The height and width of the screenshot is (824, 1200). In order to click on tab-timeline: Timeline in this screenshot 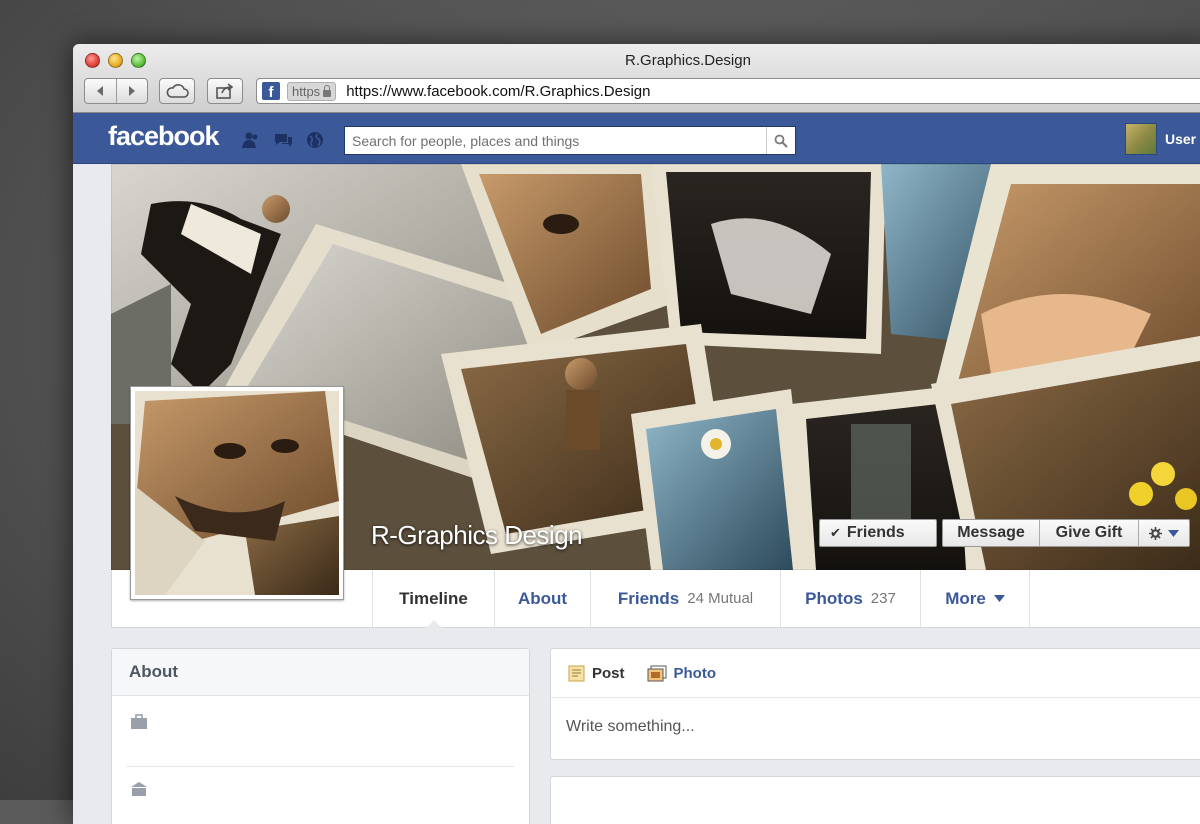, I will do `click(433, 599)`.